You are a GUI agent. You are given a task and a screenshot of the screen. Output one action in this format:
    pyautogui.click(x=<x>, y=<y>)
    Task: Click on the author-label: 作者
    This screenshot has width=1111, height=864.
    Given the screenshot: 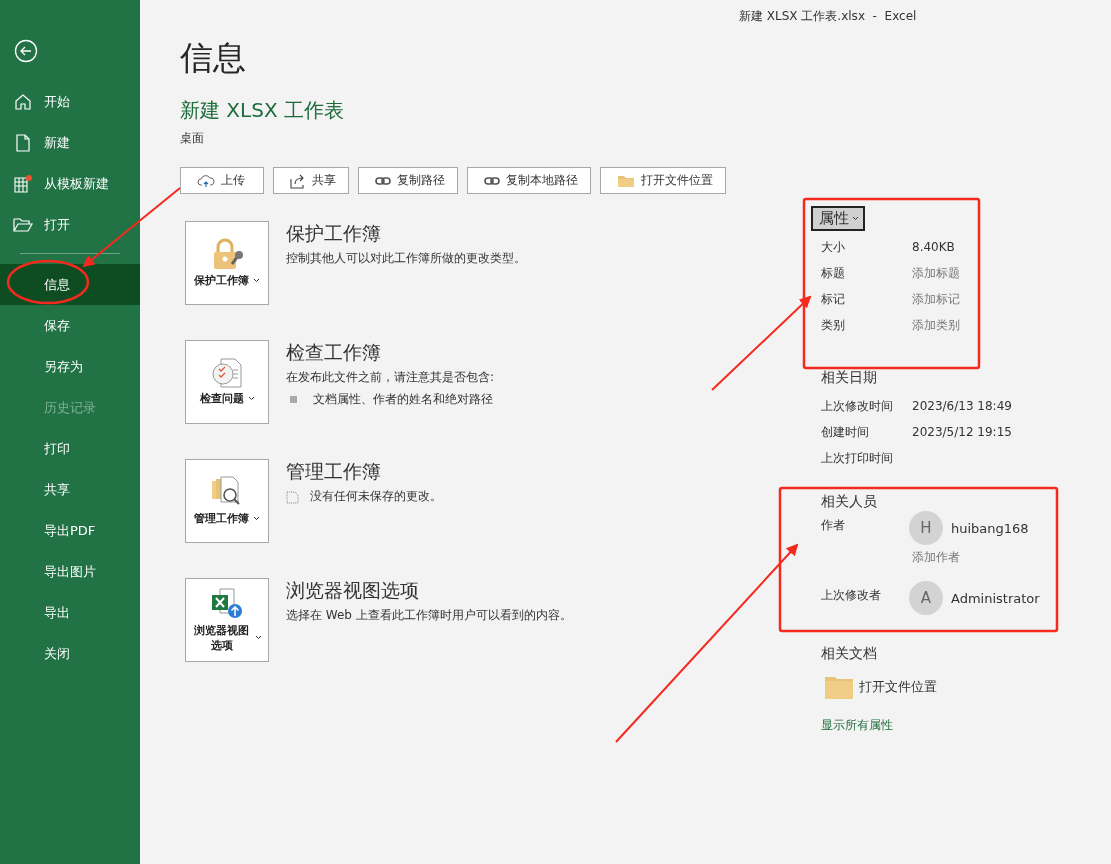 What is the action you would take?
    pyautogui.click(x=833, y=525)
    